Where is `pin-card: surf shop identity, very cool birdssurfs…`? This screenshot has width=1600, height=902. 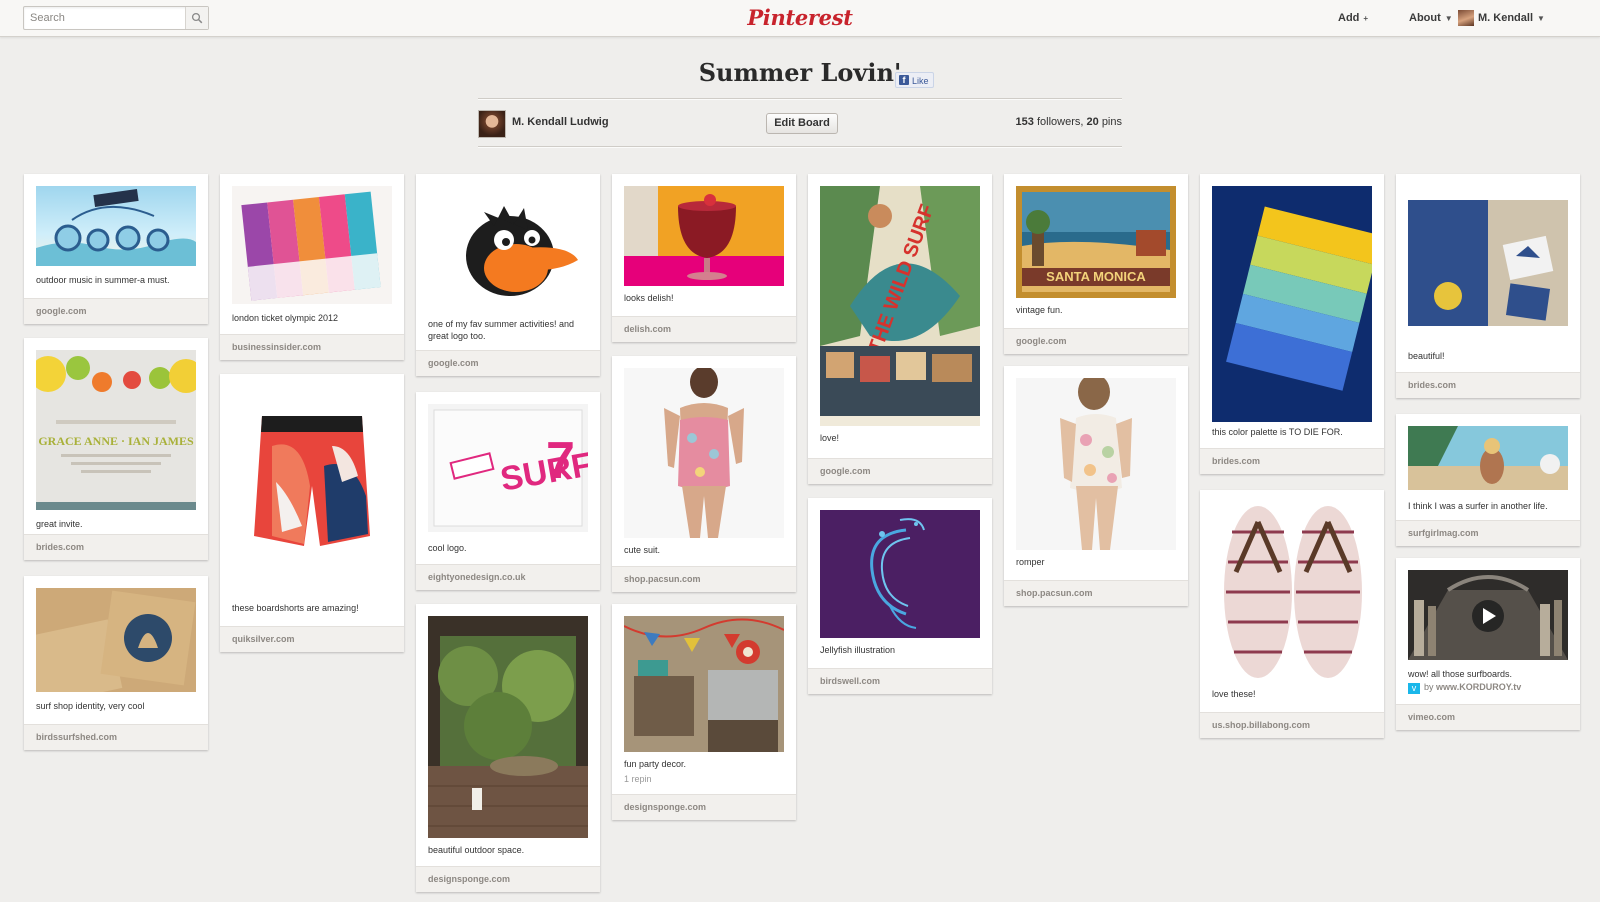 pin-card: surf shop identity, very cool birdssurfs… is located at coordinates (116, 663).